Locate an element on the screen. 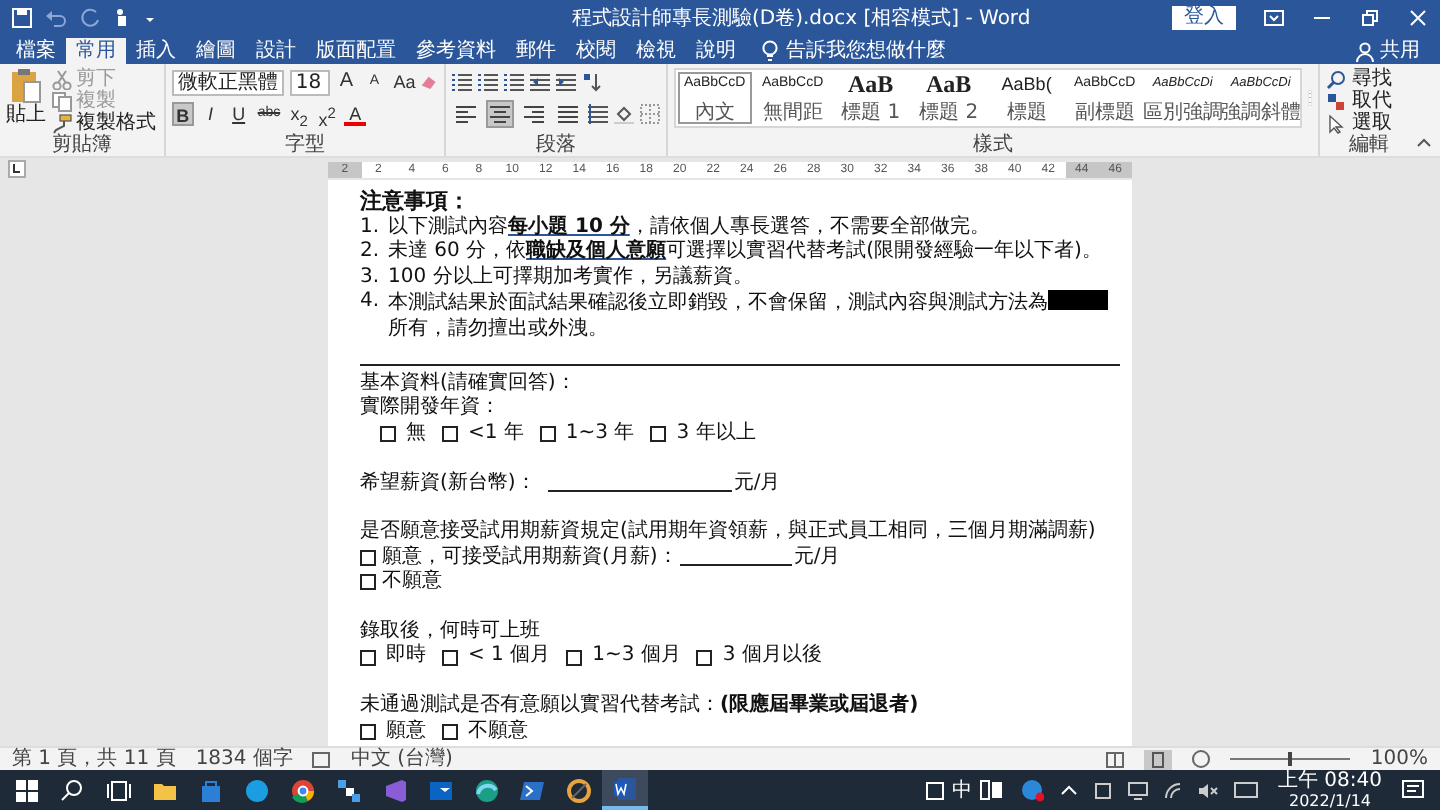 The image size is (1440, 810). speaker-muted-icon is located at coordinates (1208, 790).